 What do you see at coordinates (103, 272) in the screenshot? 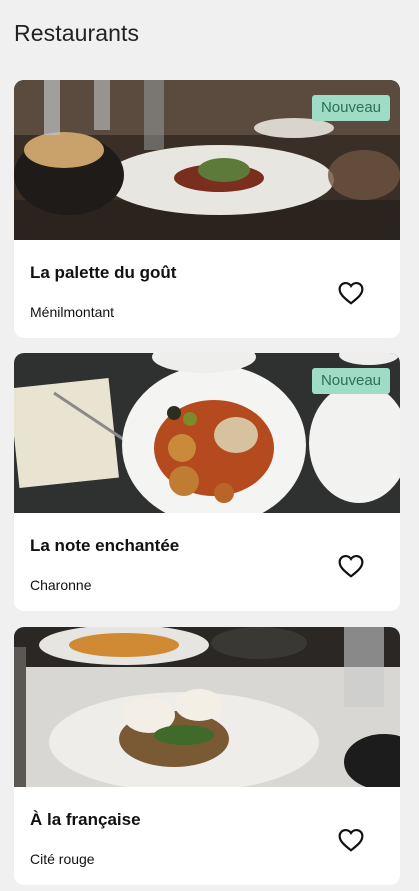
I see `restaurant-name: La palette du goût` at bounding box center [103, 272].